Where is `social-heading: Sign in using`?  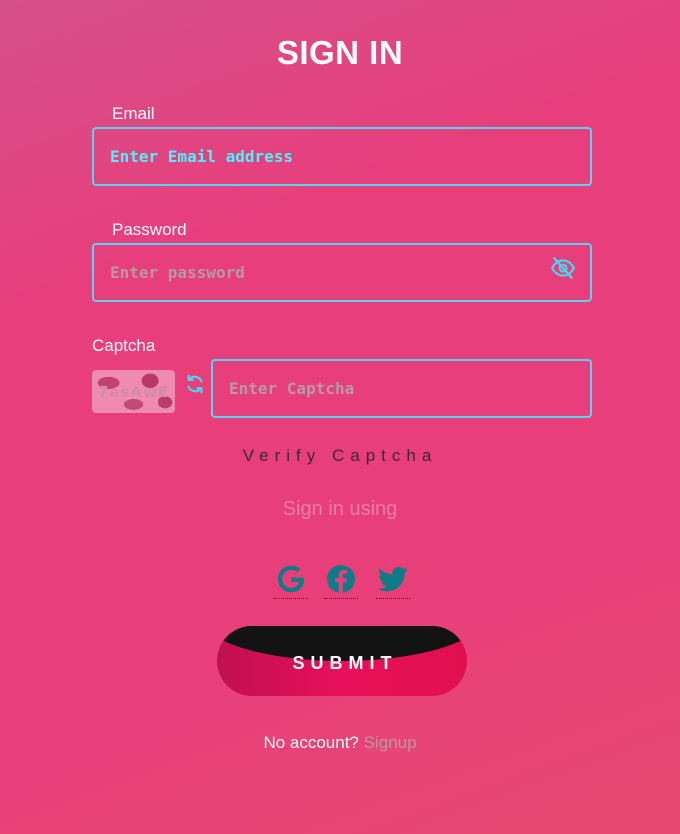
social-heading: Sign in using is located at coordinates (340, 509).